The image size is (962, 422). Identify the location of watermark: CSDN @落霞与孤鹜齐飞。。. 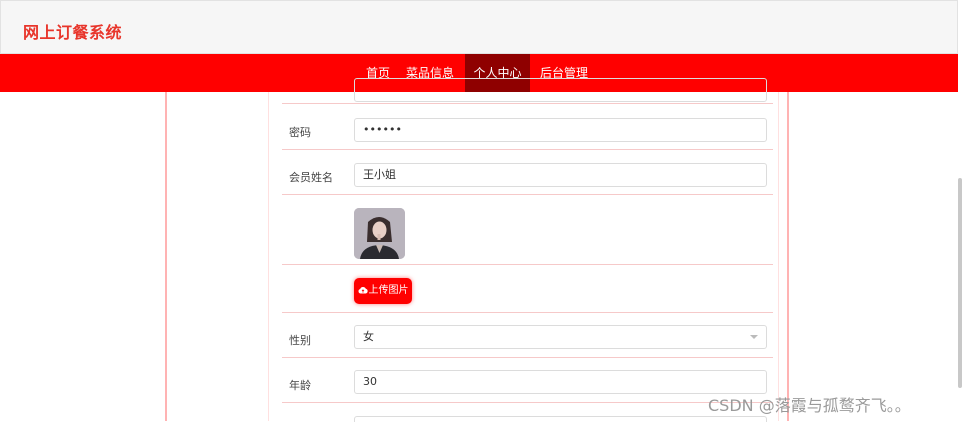
(809, 405).